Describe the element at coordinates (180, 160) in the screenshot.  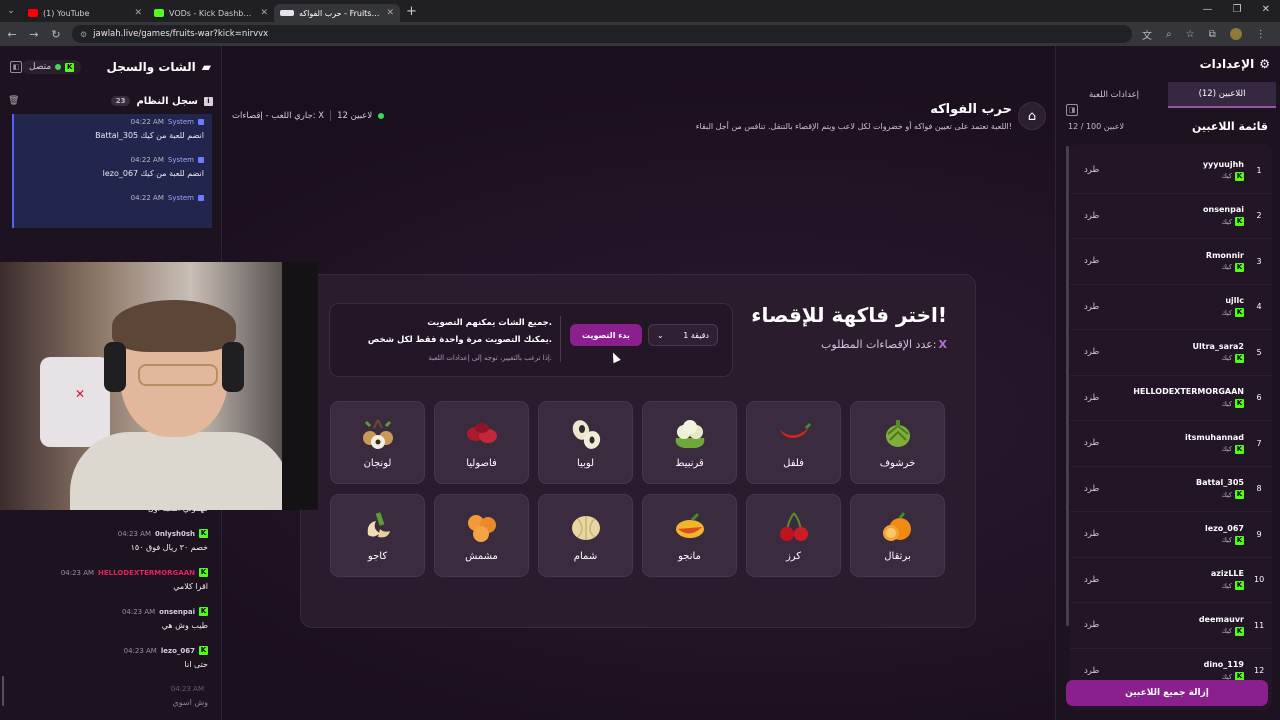
I see `msg-user: System` at that location.